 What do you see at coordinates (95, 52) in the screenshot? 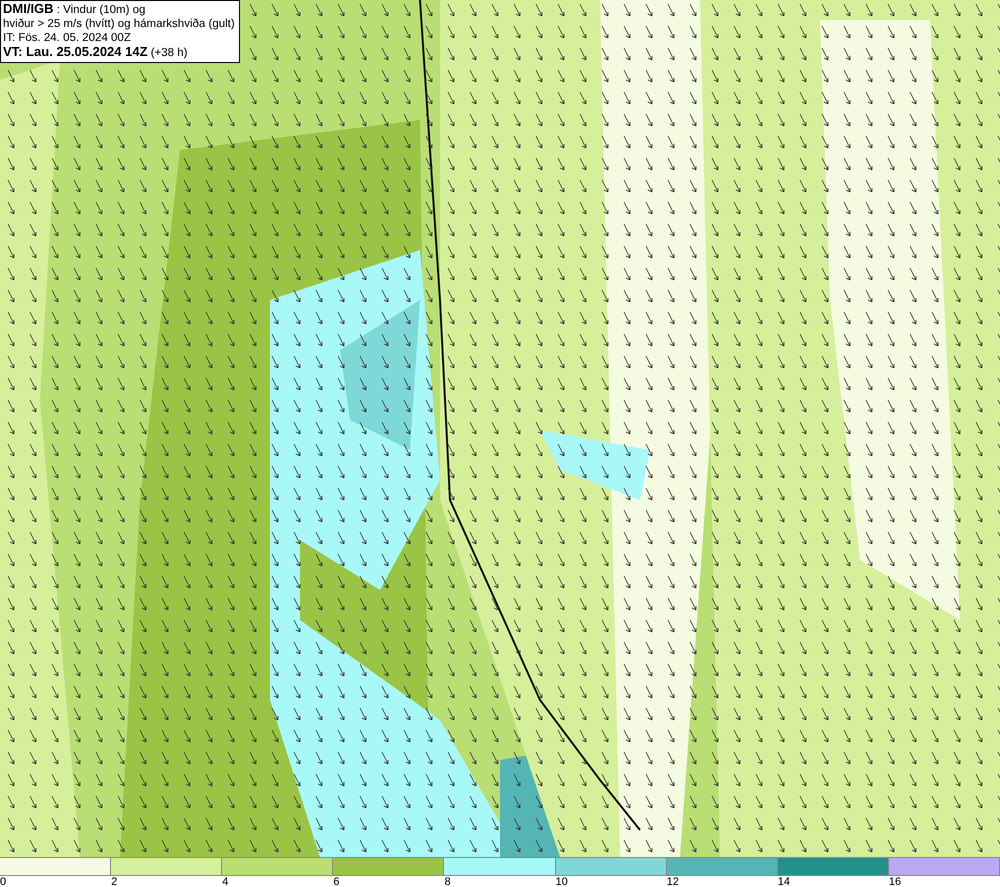
I see `info-line: VT: Lau. 25.05.2024 14Z (+38 h)` at bounding box center [95, 52].